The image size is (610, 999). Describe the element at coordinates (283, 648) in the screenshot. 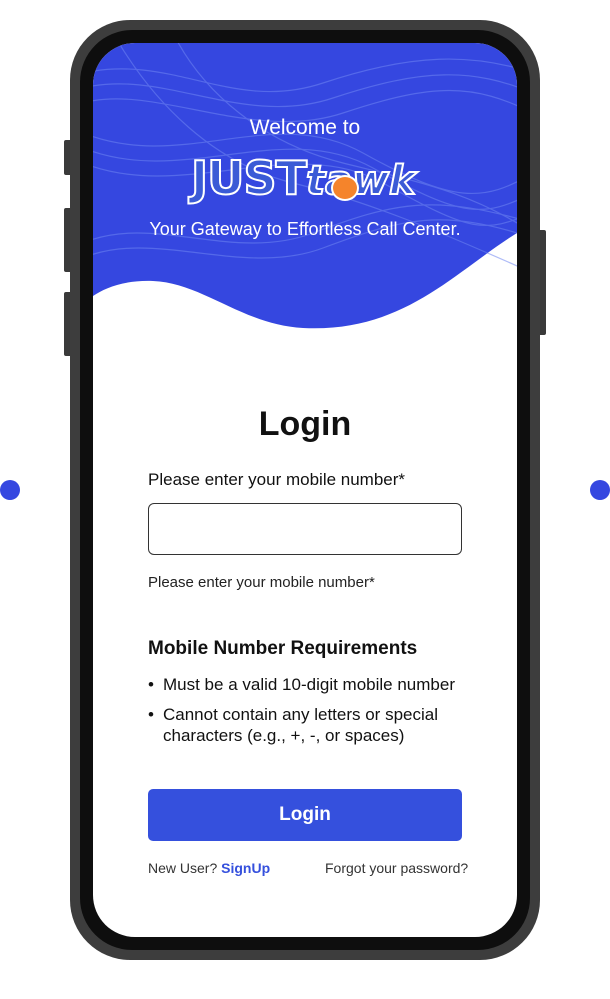

I see `requirements-heading: Mobile Number Requirements` at that location.